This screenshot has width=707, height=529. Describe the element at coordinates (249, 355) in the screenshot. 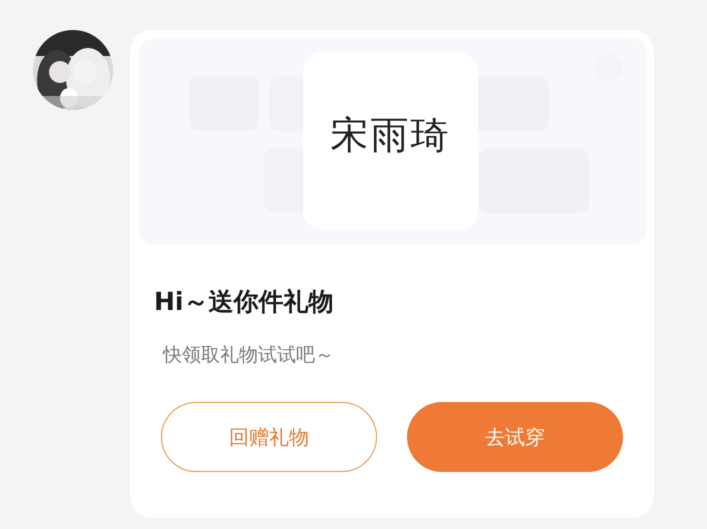

I see `gift-subtitle: 快领取礼物试试吧～` at that location.